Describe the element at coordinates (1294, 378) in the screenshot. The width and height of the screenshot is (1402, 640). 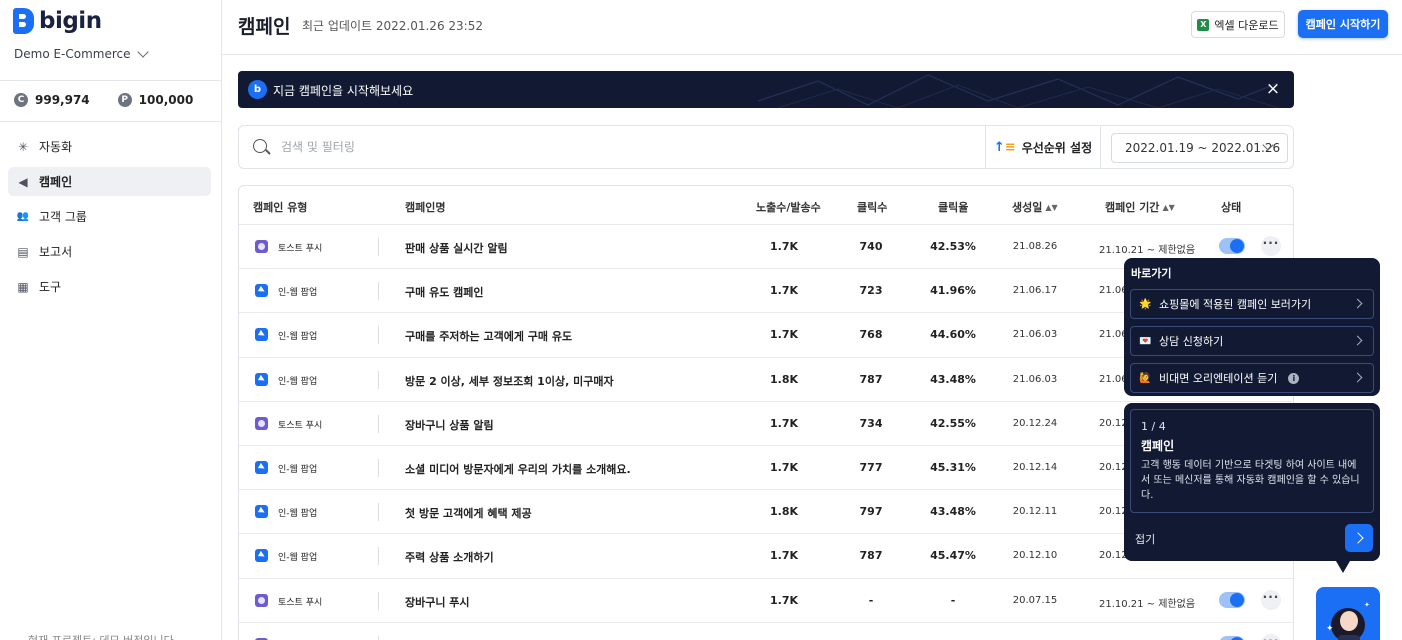
I see `info-icon: i` at that location.